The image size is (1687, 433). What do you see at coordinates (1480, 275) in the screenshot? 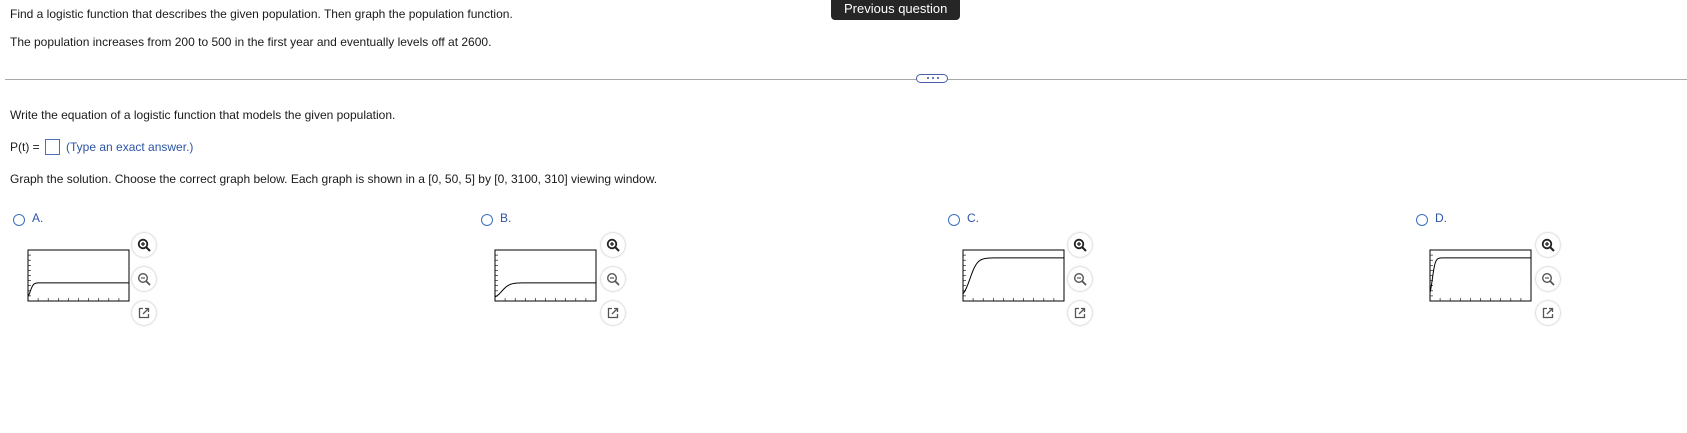
I see `option-d-graph` at bounding box center [1480, 275].